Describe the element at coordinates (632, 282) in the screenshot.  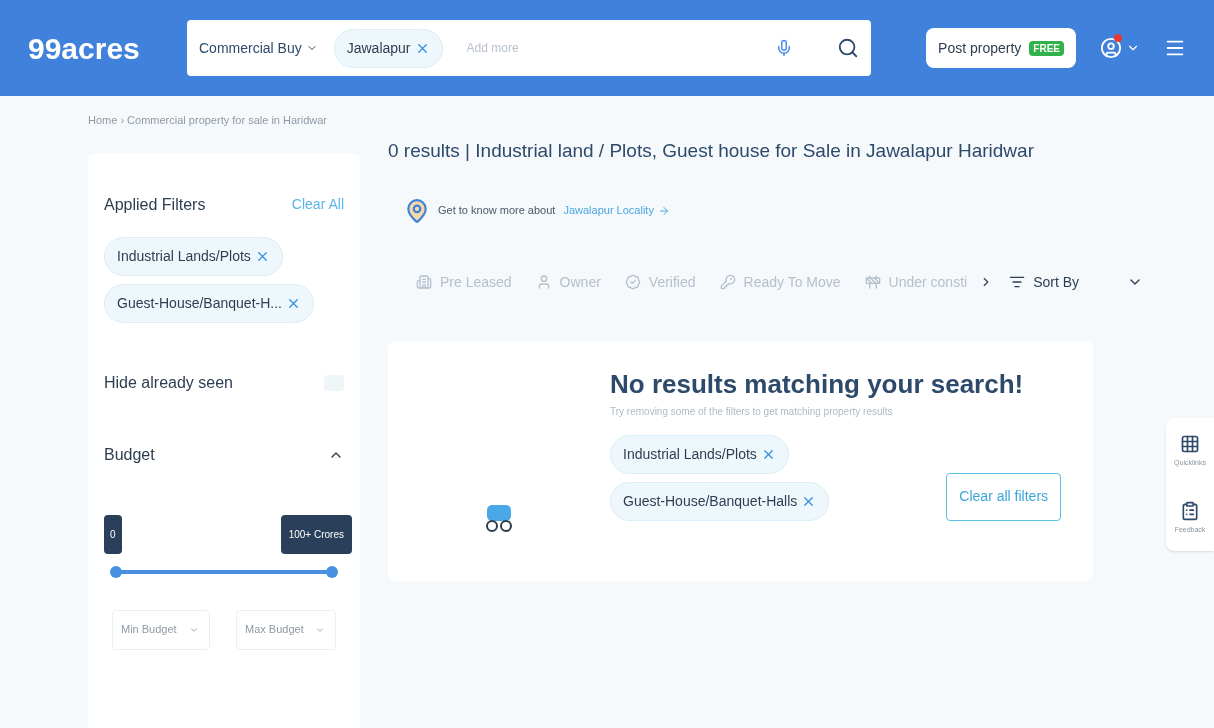
I see `check-badge-icon` at that location.